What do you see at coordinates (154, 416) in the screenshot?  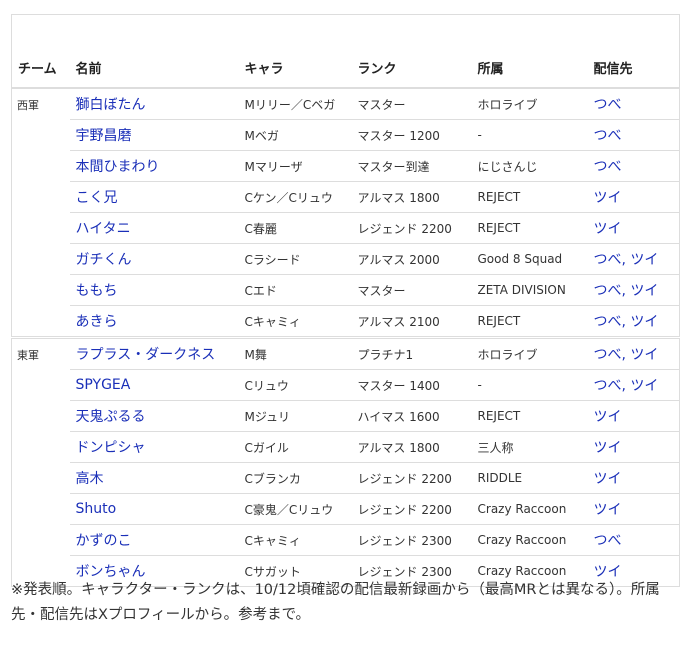 I see `player-name-link: 天鬼ぷるる` at bounding box center [154, 416].